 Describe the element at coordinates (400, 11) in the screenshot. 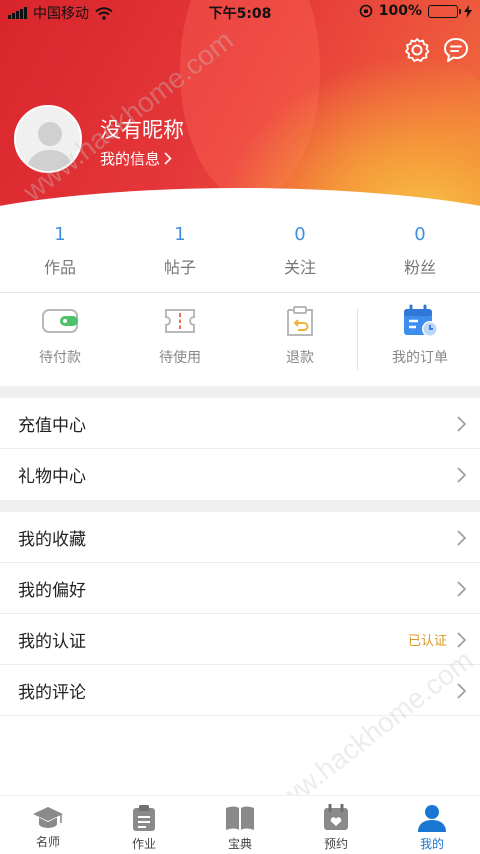

I see `battery-percent: 100%` at that location.